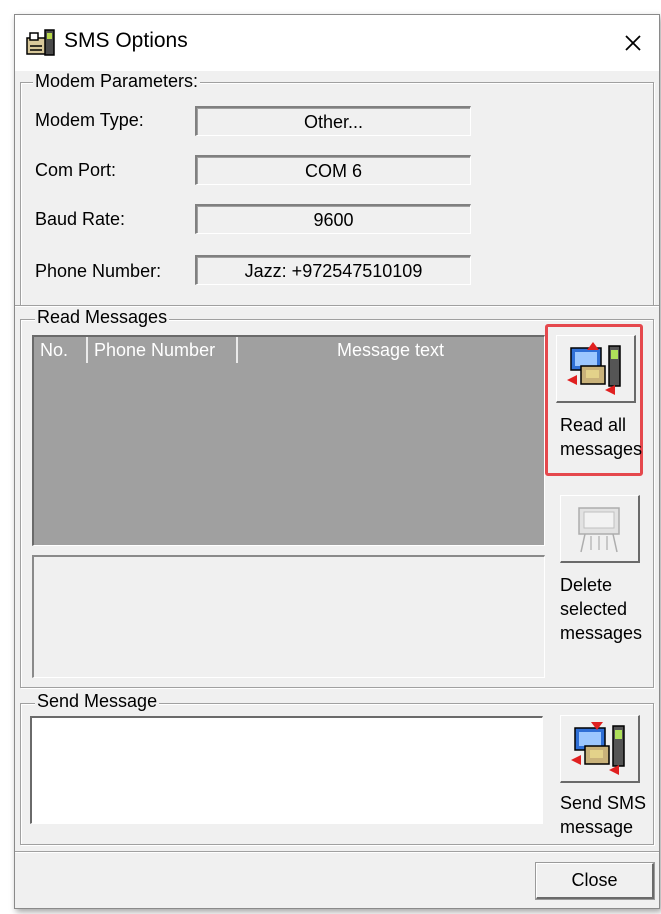 This screenshot has width=661, height=914. I want to click on read-messages-legend: Read Messages, so click(102, 317).